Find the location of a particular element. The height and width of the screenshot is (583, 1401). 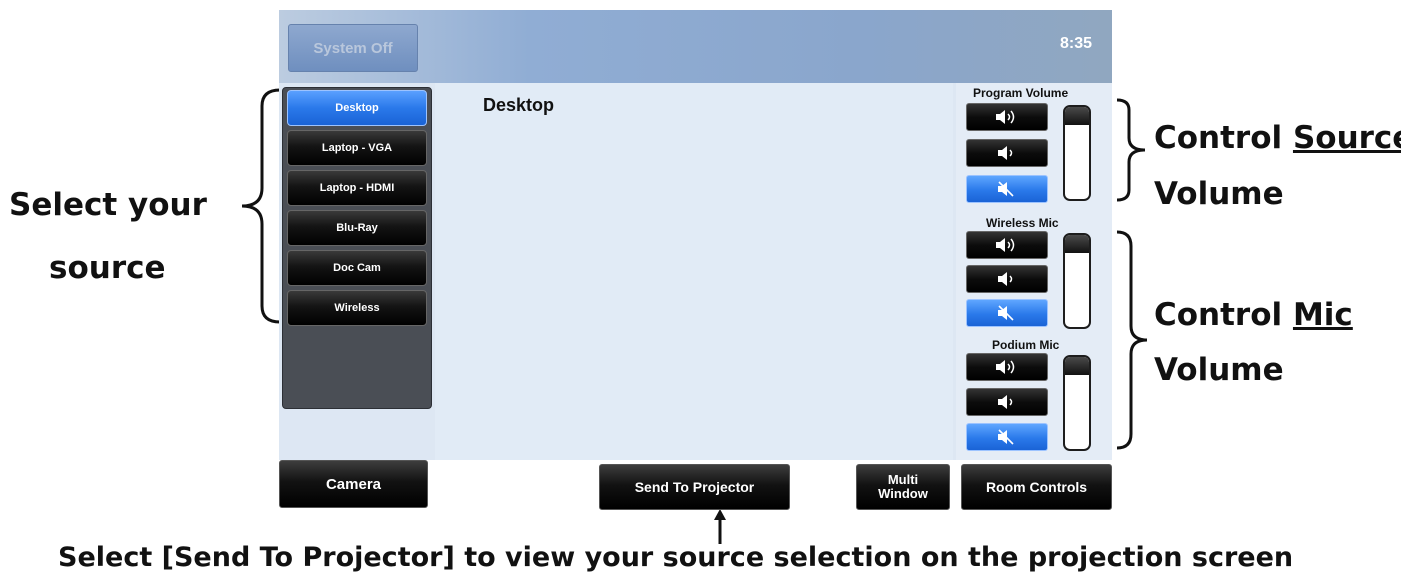

wireless-mic-up-button is located at coordinates (1007, 245).